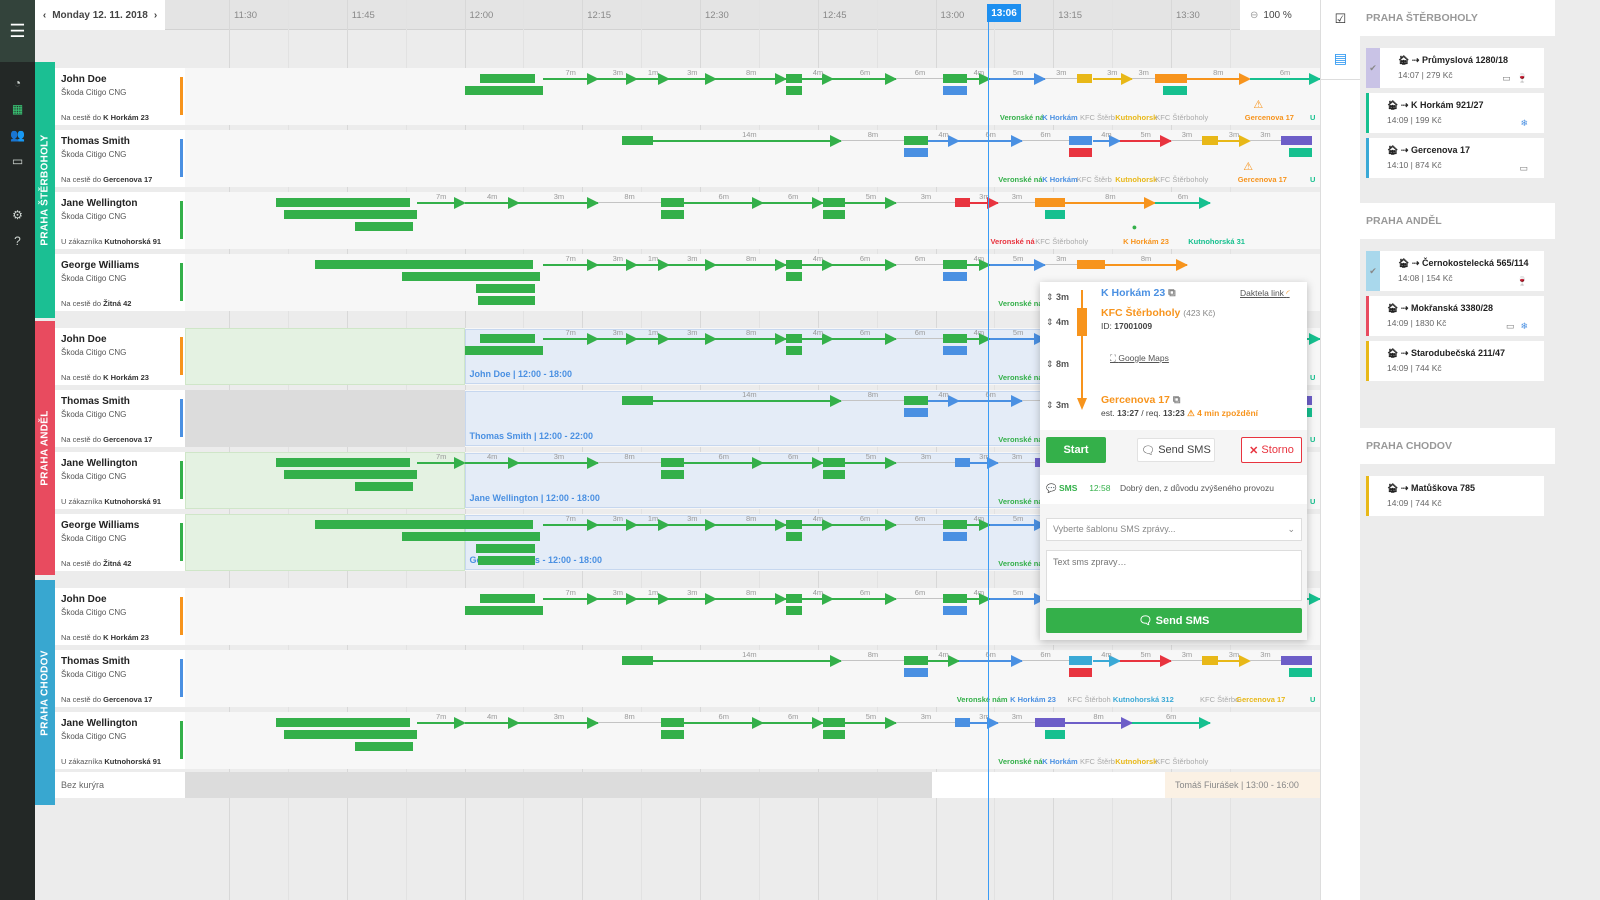  Describe the element at coordinates (1057, 297) in the screenshot. I see `step-duration: ⇕ 3m` at that location.